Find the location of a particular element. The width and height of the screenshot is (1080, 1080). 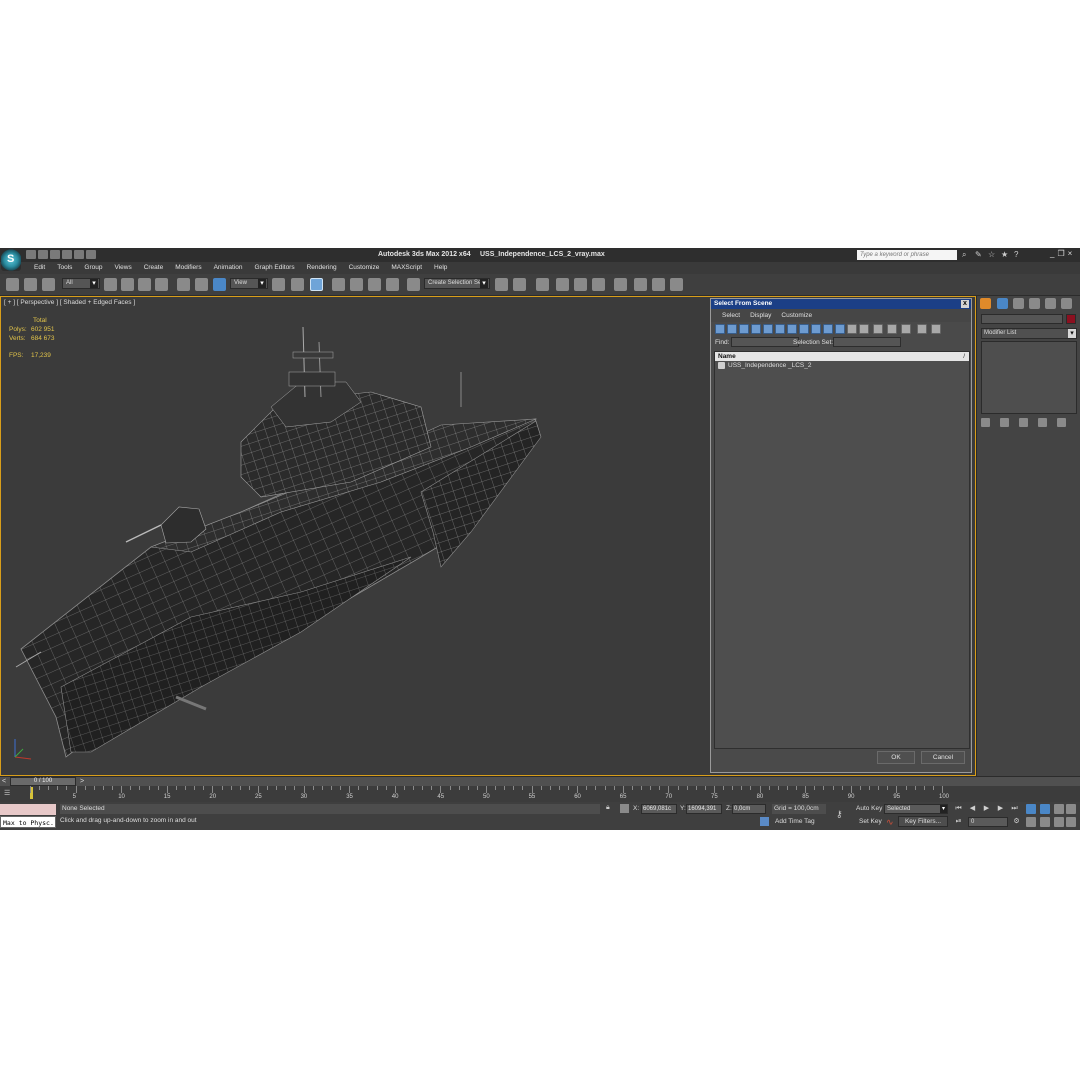

menu-customize: Customize is located at coordinates (364, 268).